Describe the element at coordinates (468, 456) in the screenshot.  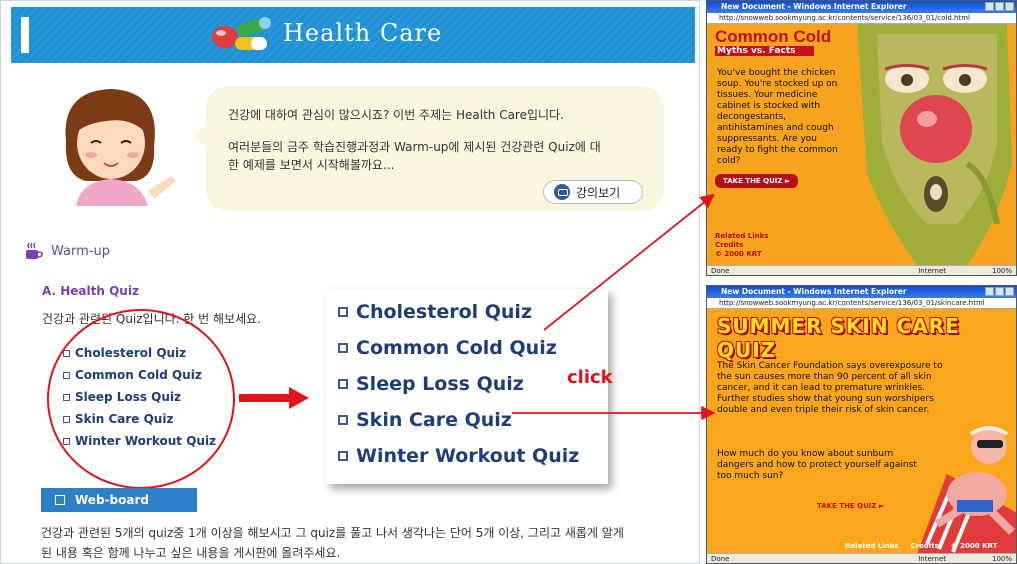
I see `zoom-quiz-label: Winter Workout Quiz` at that location.